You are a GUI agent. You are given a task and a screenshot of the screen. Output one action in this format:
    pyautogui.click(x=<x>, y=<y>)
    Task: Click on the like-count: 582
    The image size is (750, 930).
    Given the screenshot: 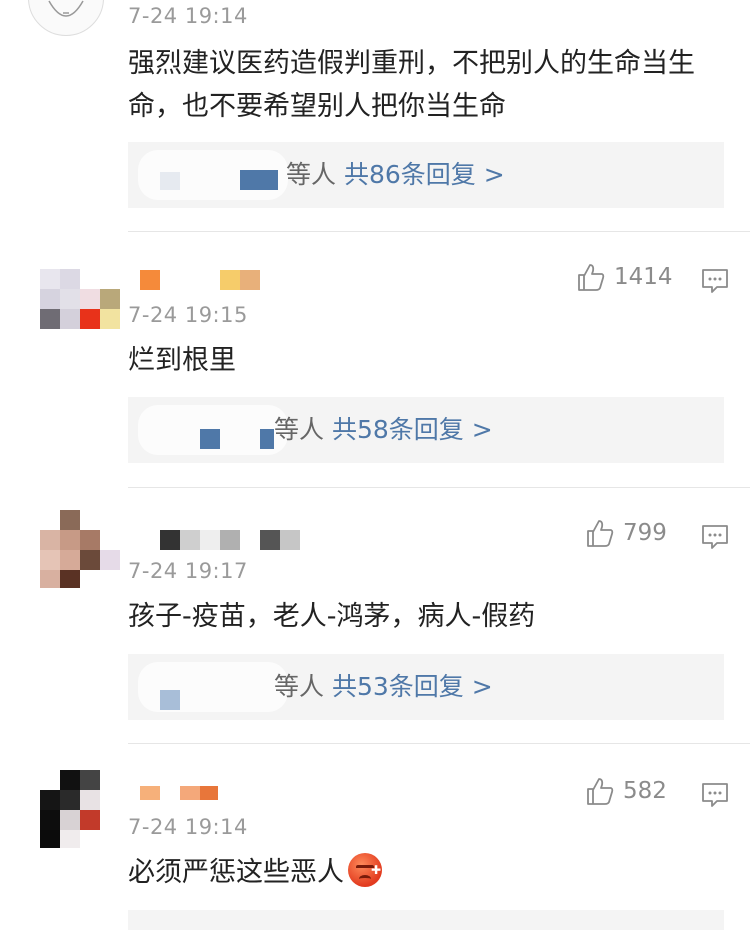 What is the action you would take?
    pyautogui.click(x=645, y=791)
    